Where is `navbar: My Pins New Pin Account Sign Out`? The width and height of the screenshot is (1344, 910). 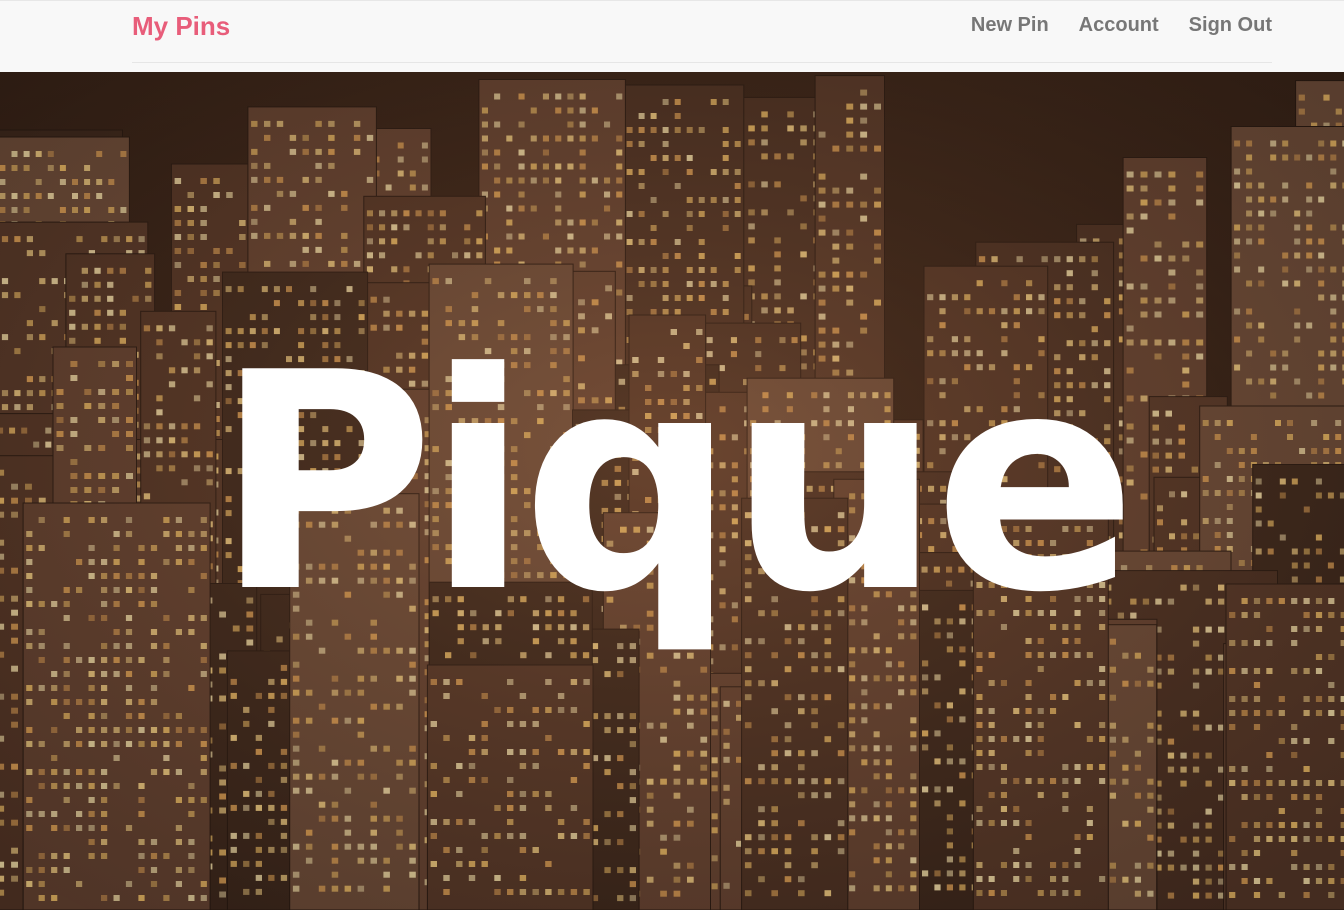 navbar: My Pins New Pin Account Sign Out is located at coordinates (672, 36).